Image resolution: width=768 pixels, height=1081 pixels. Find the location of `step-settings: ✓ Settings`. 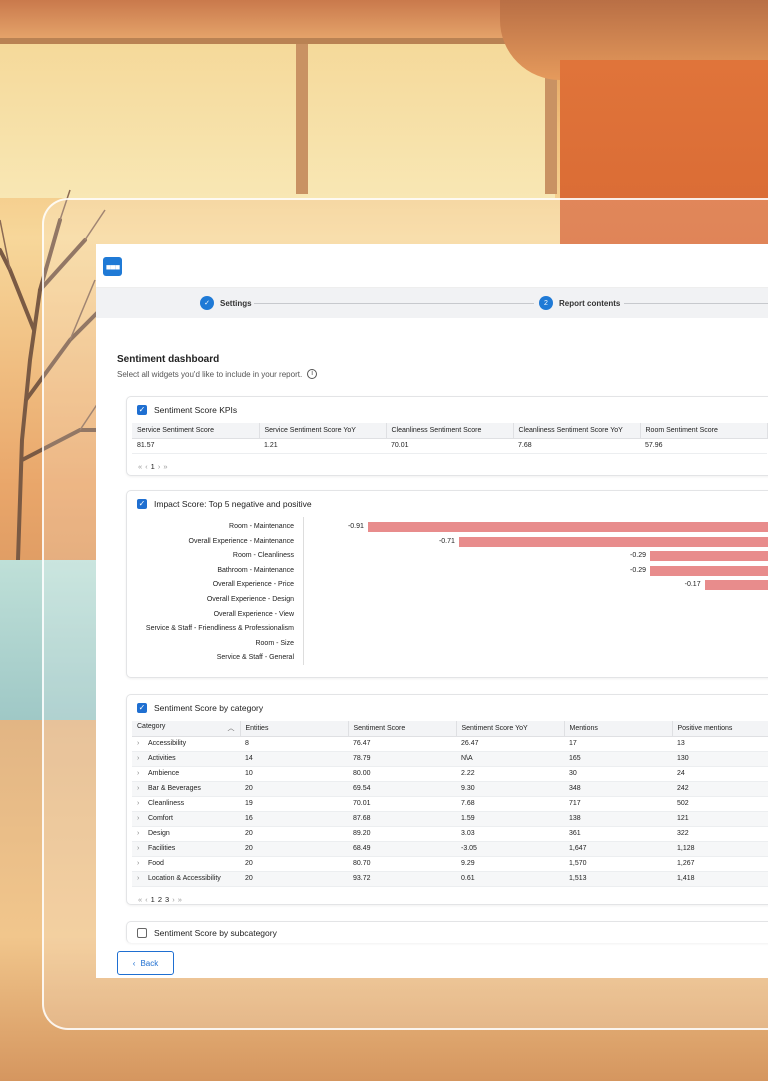

step-settings: ✓ Settings is located at coordinates (226, 303).